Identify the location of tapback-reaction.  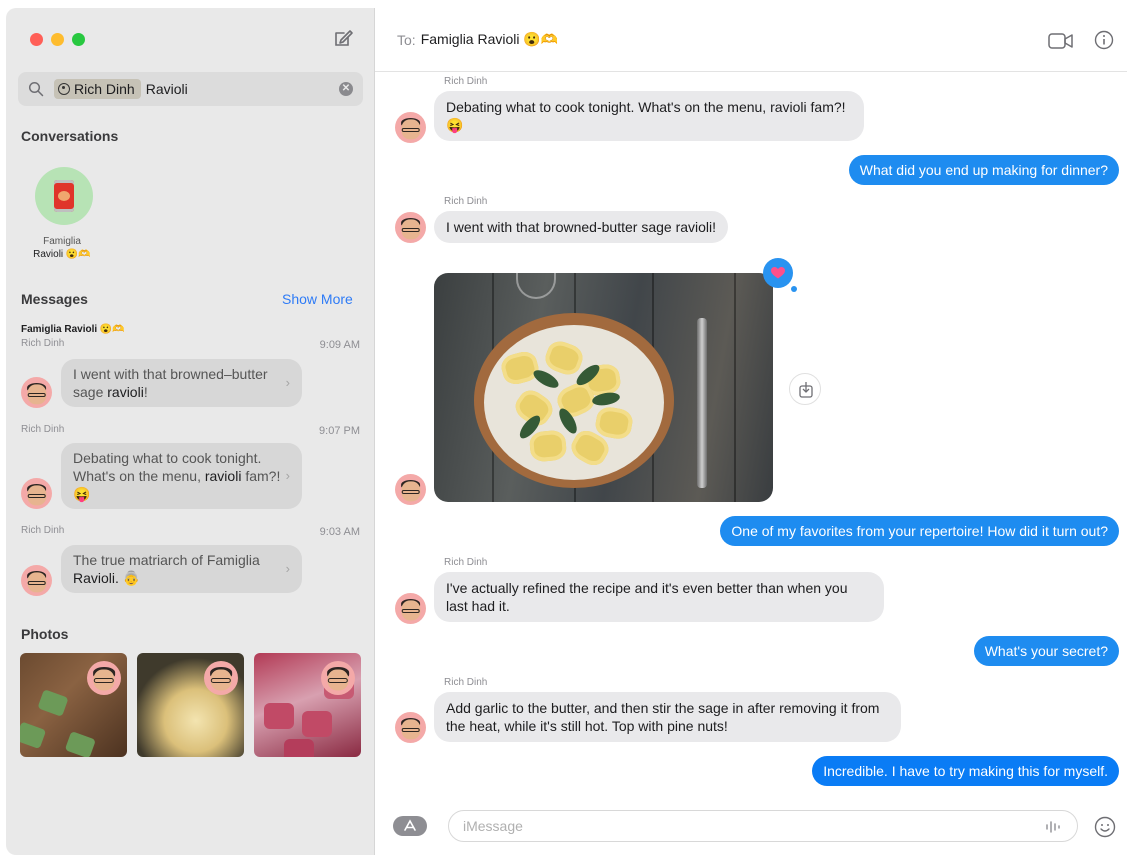
(780, 275).